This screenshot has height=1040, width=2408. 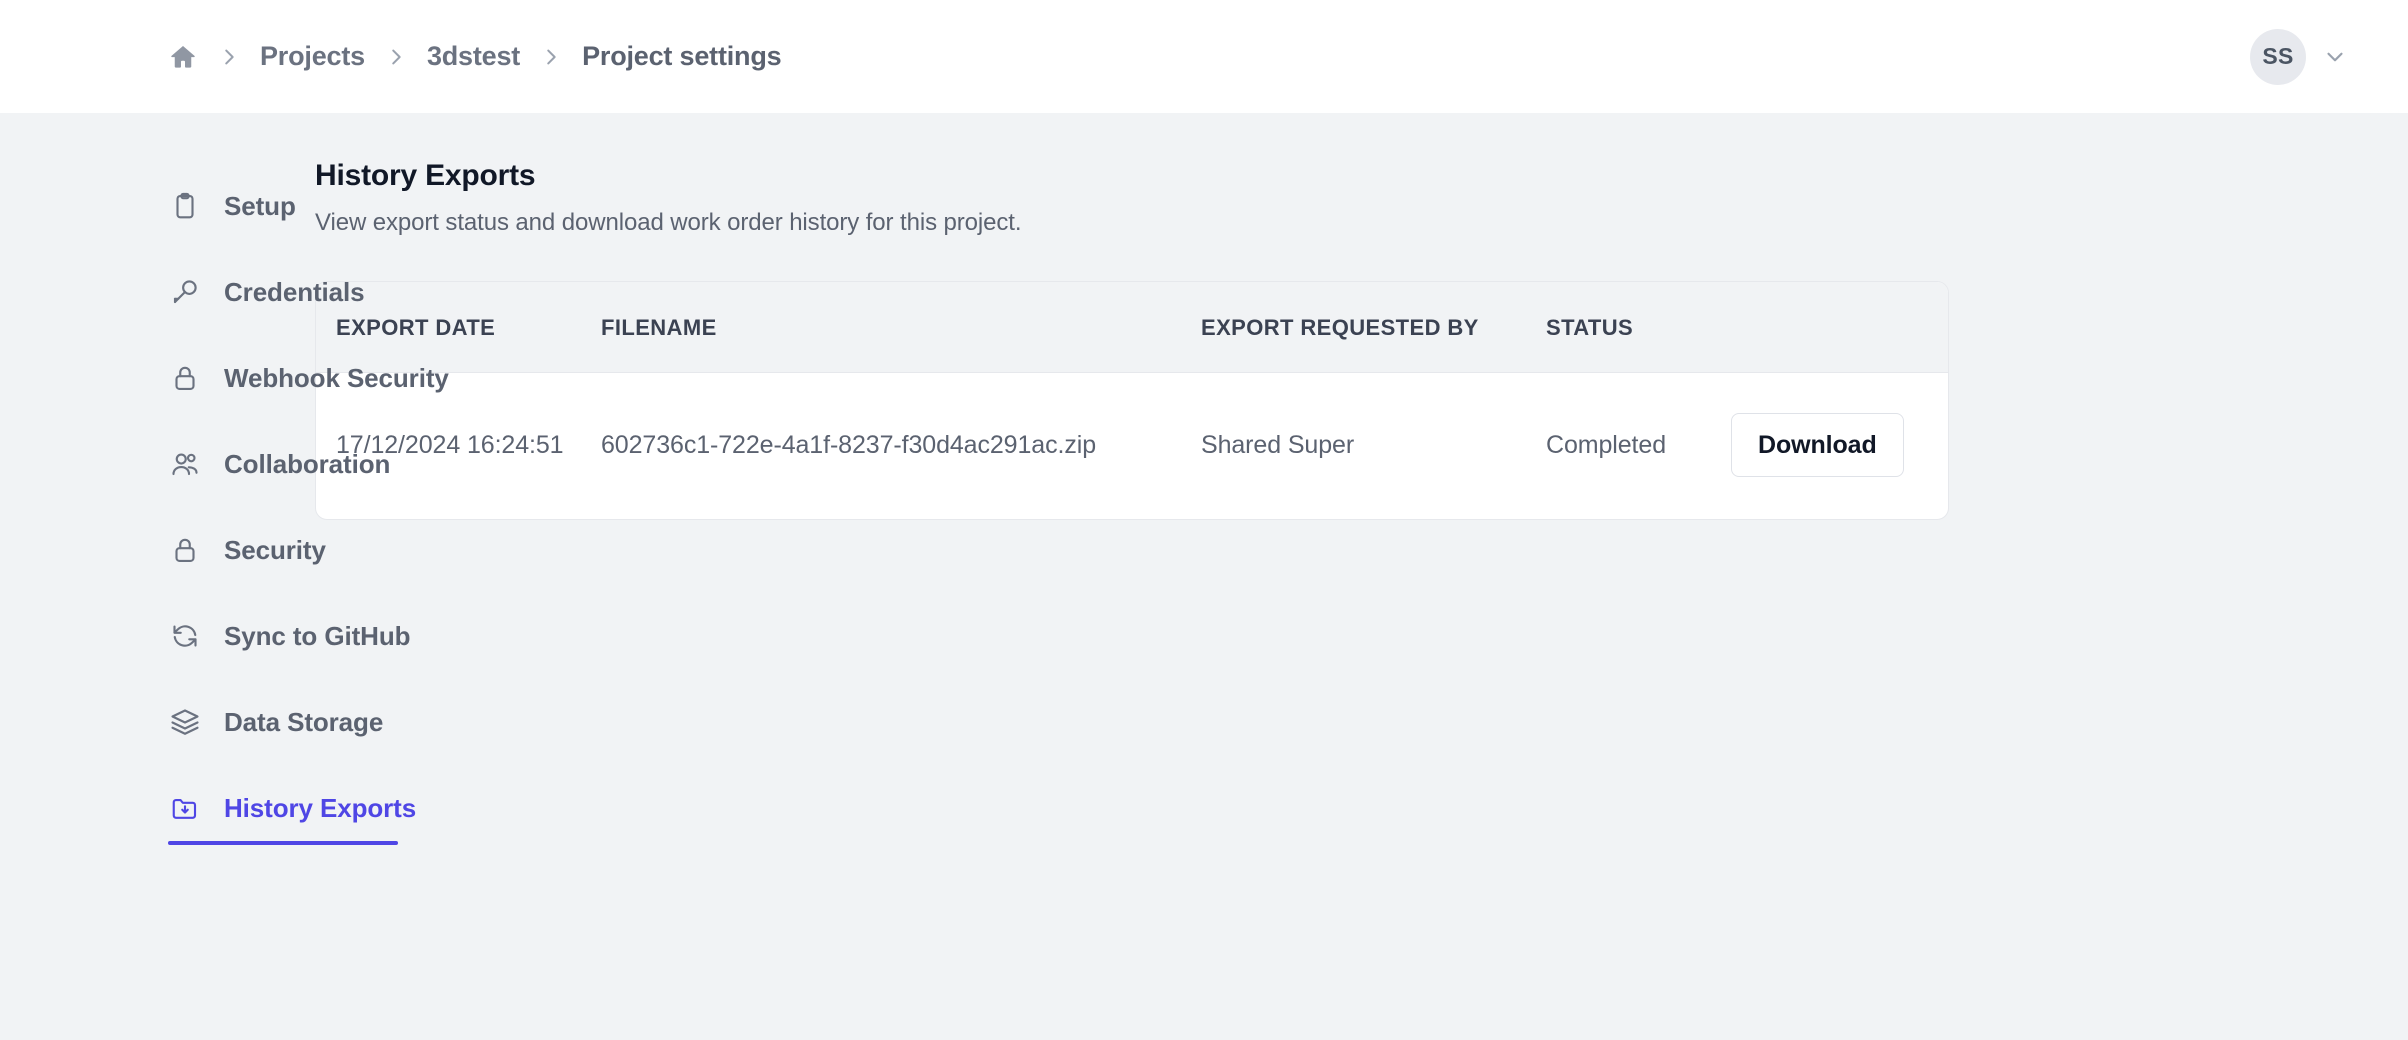 I want to click on sidebar-item-label: Security, so click(x=275, y=549).